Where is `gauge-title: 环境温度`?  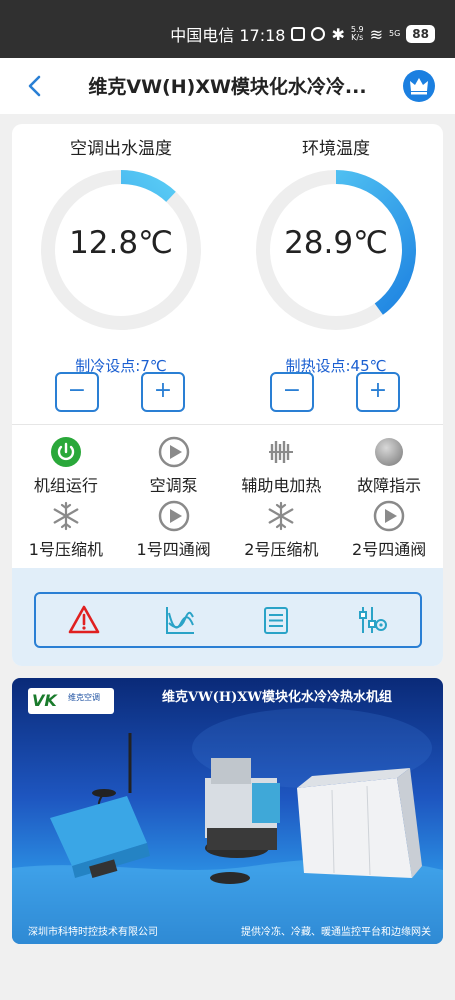
gauge-title: 环境温度 is located at coordinates (336, 149).